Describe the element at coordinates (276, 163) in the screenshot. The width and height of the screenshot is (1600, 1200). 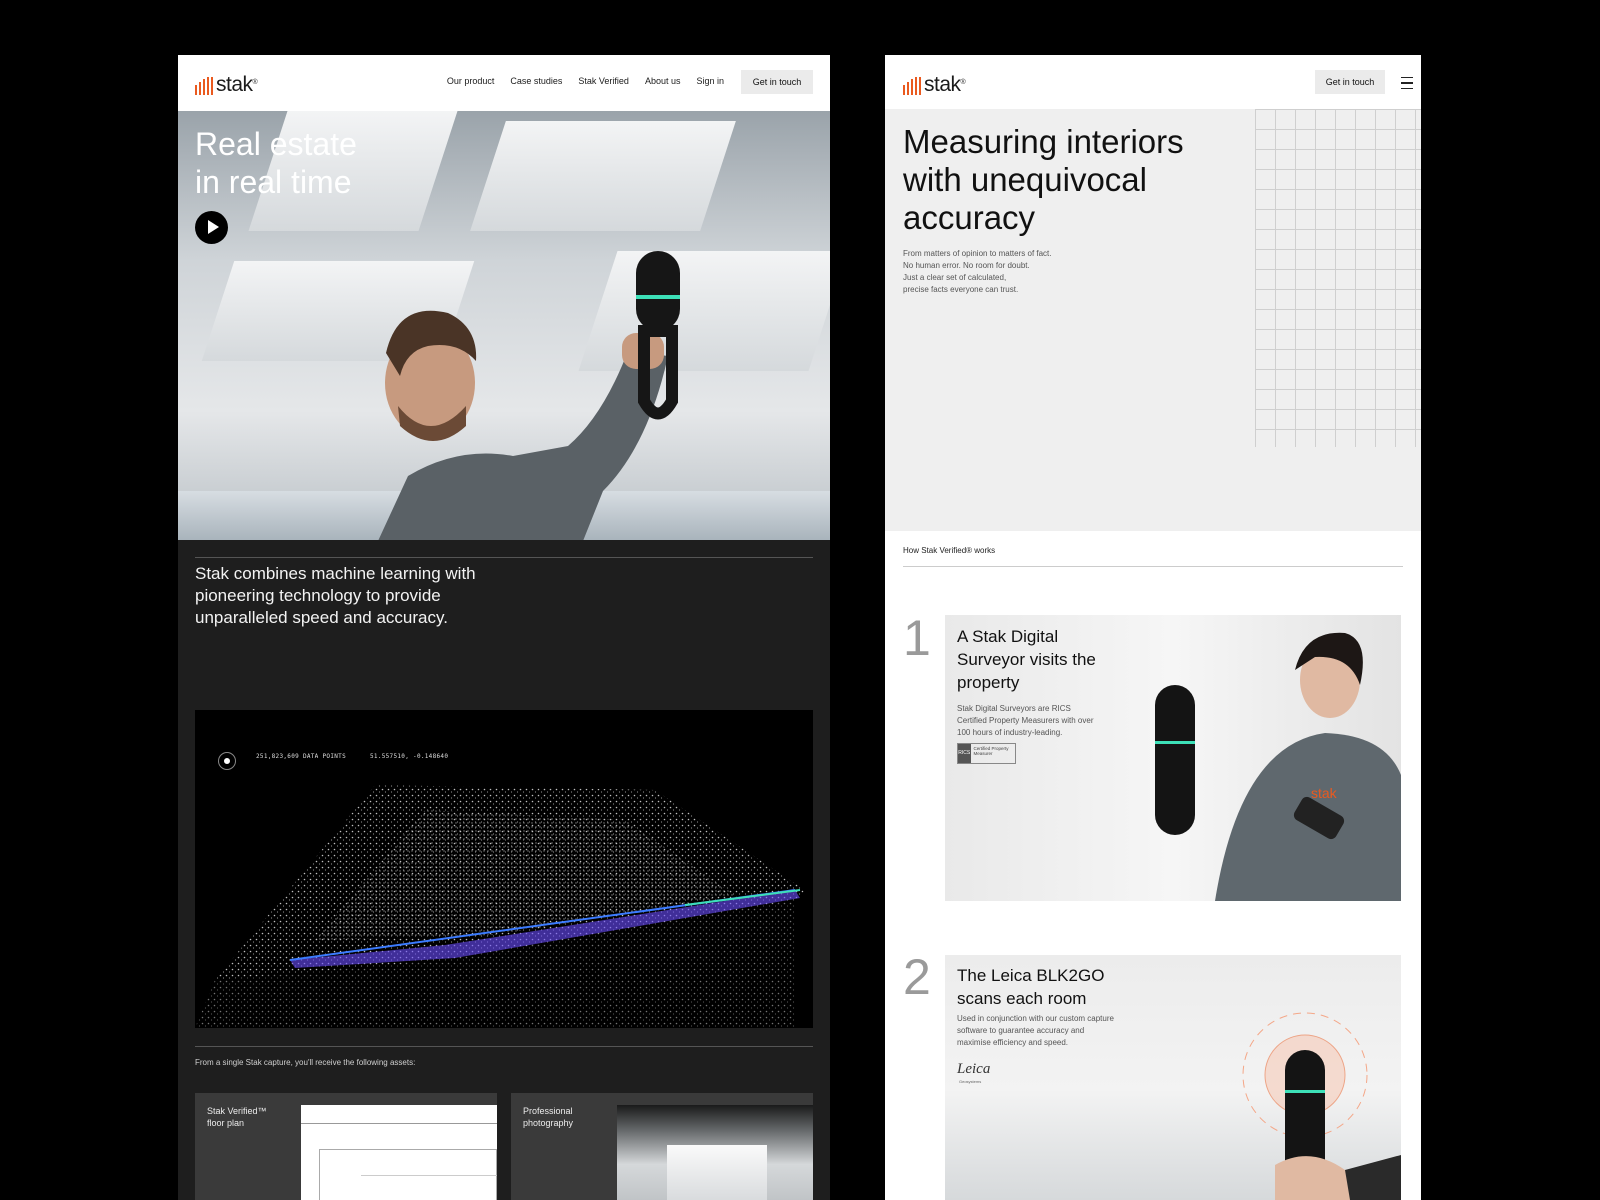
I see `hero-title: Real estate in real time` at that location.